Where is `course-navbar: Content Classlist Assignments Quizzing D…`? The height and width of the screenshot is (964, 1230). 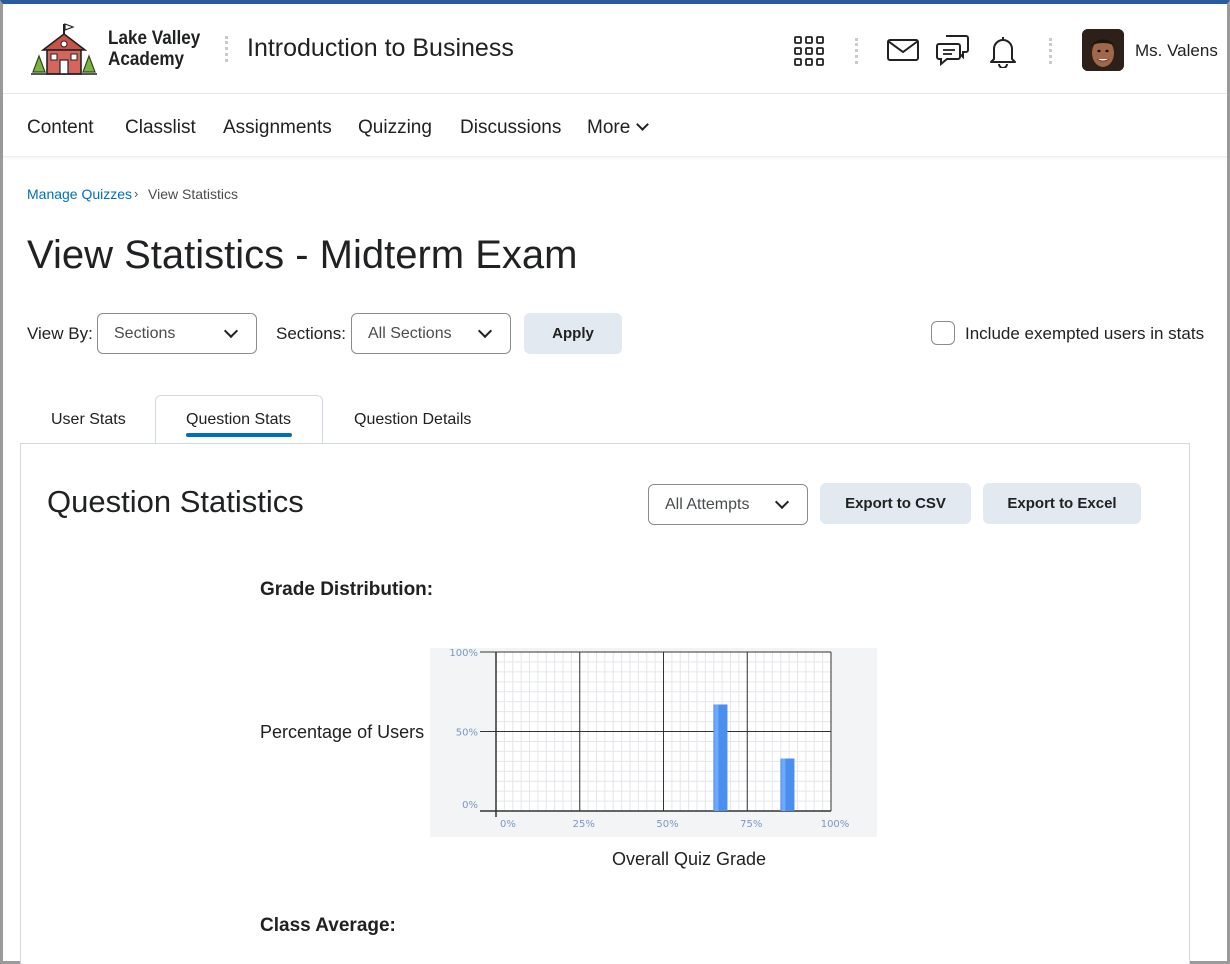 course-navbar: Content Classlist Assignments Quizzing D… is located at coordinates (615, 126).